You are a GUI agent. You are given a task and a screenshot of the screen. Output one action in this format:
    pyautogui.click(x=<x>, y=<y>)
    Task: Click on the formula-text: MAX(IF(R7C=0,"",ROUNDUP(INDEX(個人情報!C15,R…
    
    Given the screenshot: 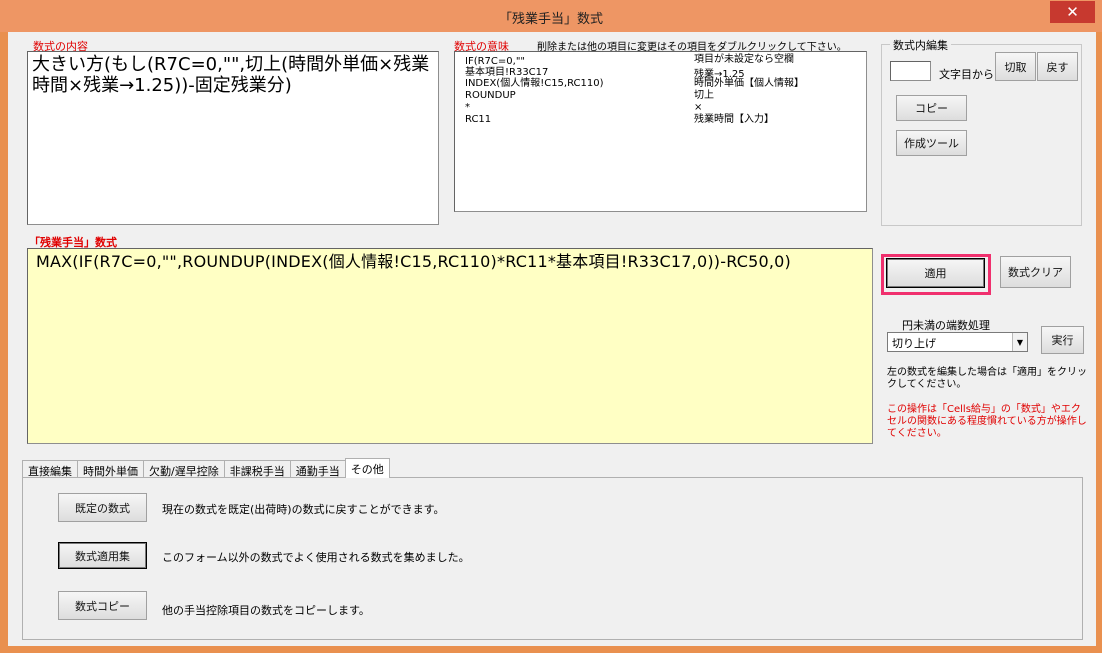 What is the action you would take?
    pyautogui.click(x=413, y=261)
    